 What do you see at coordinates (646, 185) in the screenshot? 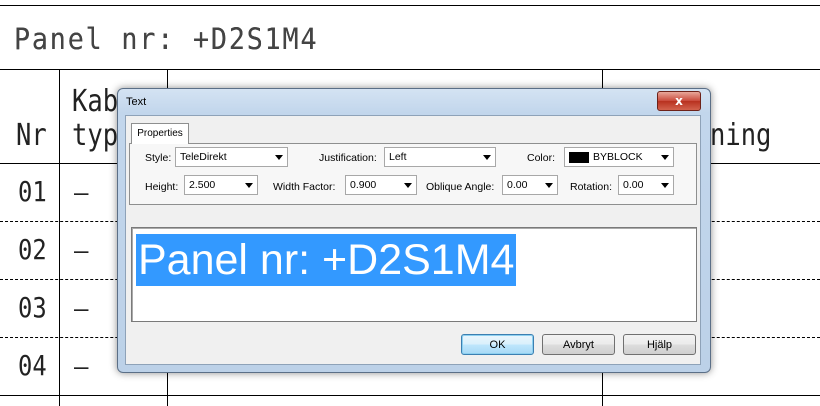
I see `rotation-select: 0.00` at bounding box center [646, 185].